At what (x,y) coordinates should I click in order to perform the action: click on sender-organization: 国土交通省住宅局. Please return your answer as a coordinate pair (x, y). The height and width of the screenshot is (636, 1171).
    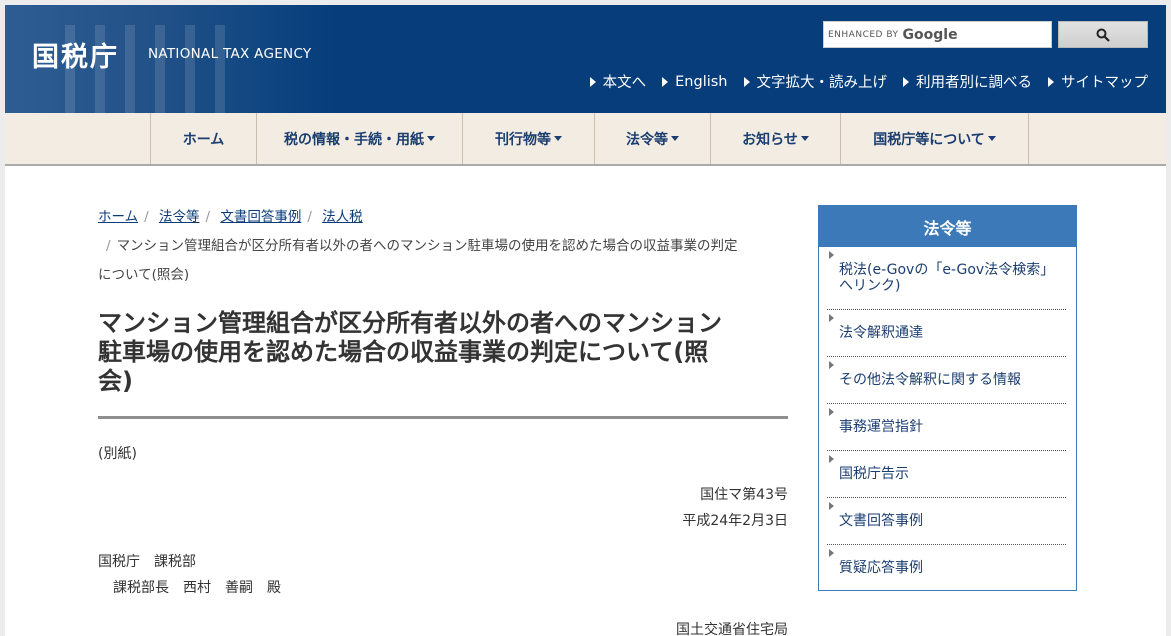
    Looking at the image, I should click on (732, 629).